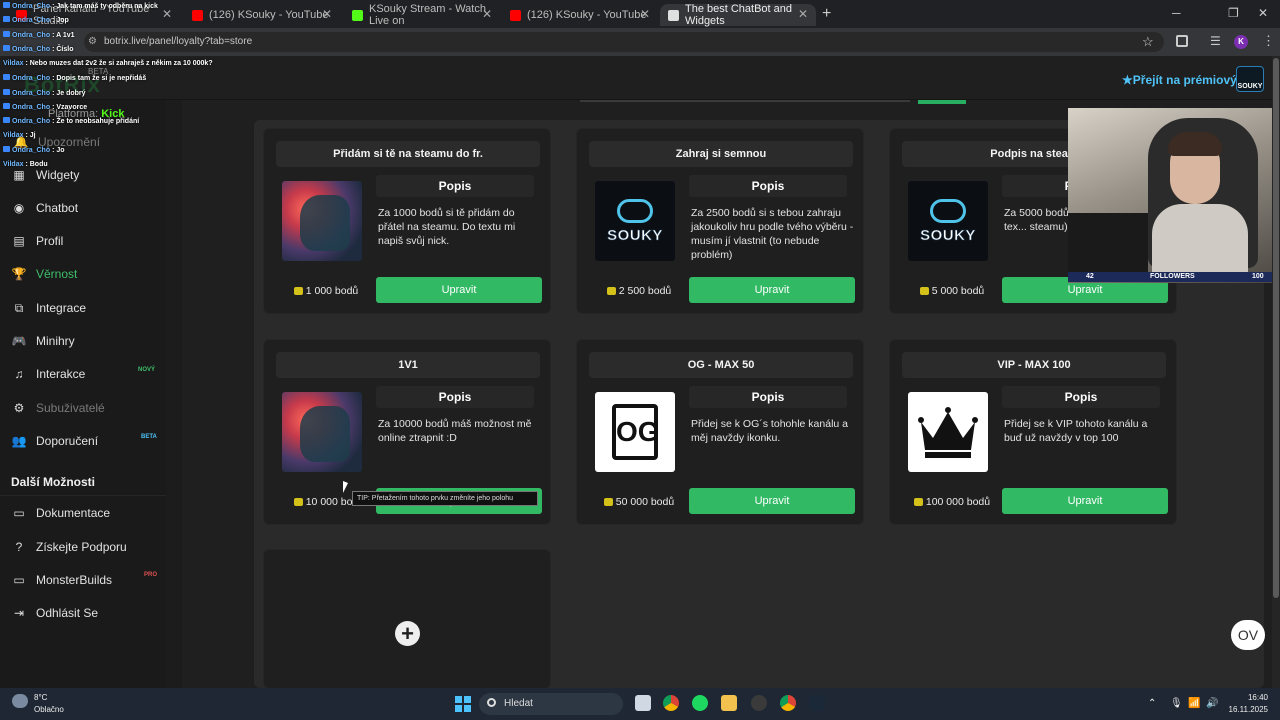  I want to click on premium-label: Přejít na prémiový, so click(1184, 80).